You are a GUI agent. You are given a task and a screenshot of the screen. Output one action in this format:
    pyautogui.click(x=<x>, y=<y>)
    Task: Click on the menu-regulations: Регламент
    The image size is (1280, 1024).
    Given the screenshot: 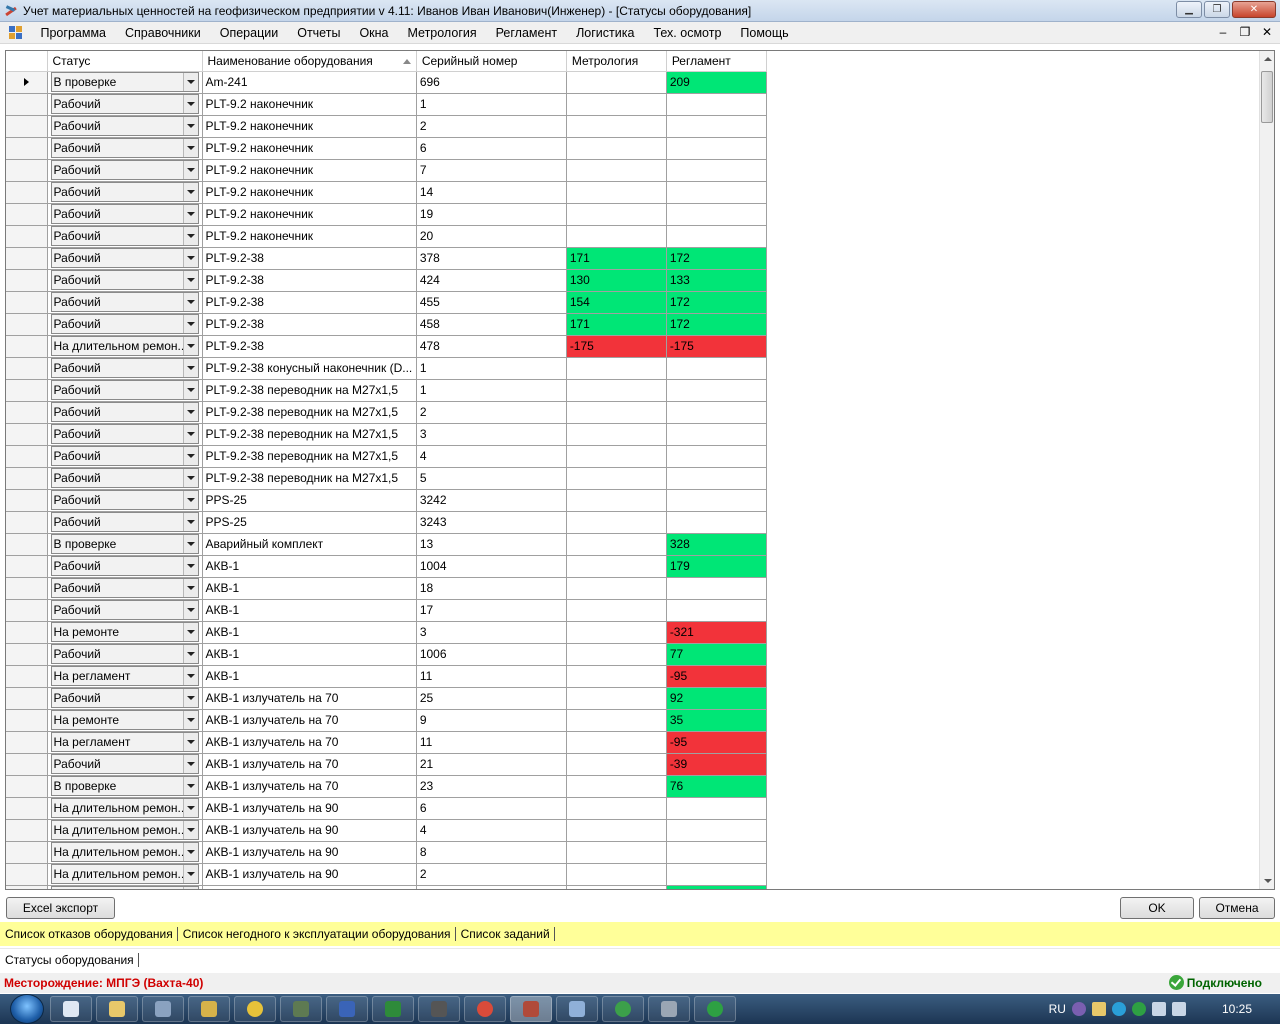 What is the action you would take?
    pyautogui.click(x=526, y=33)
    